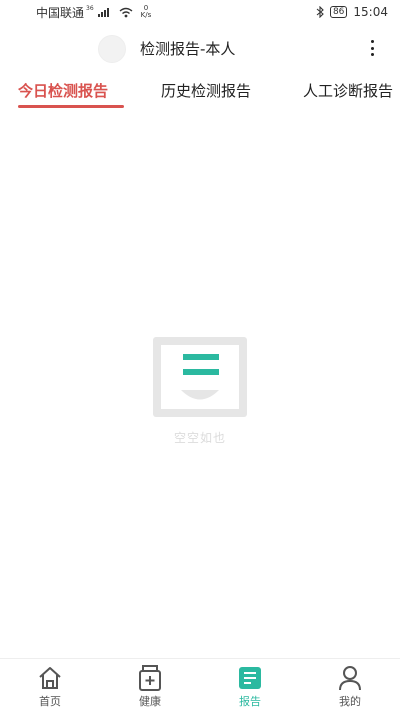 The height and width of the screenshot is (711, 400). I want to click on more-options-button, so click(372, 48).